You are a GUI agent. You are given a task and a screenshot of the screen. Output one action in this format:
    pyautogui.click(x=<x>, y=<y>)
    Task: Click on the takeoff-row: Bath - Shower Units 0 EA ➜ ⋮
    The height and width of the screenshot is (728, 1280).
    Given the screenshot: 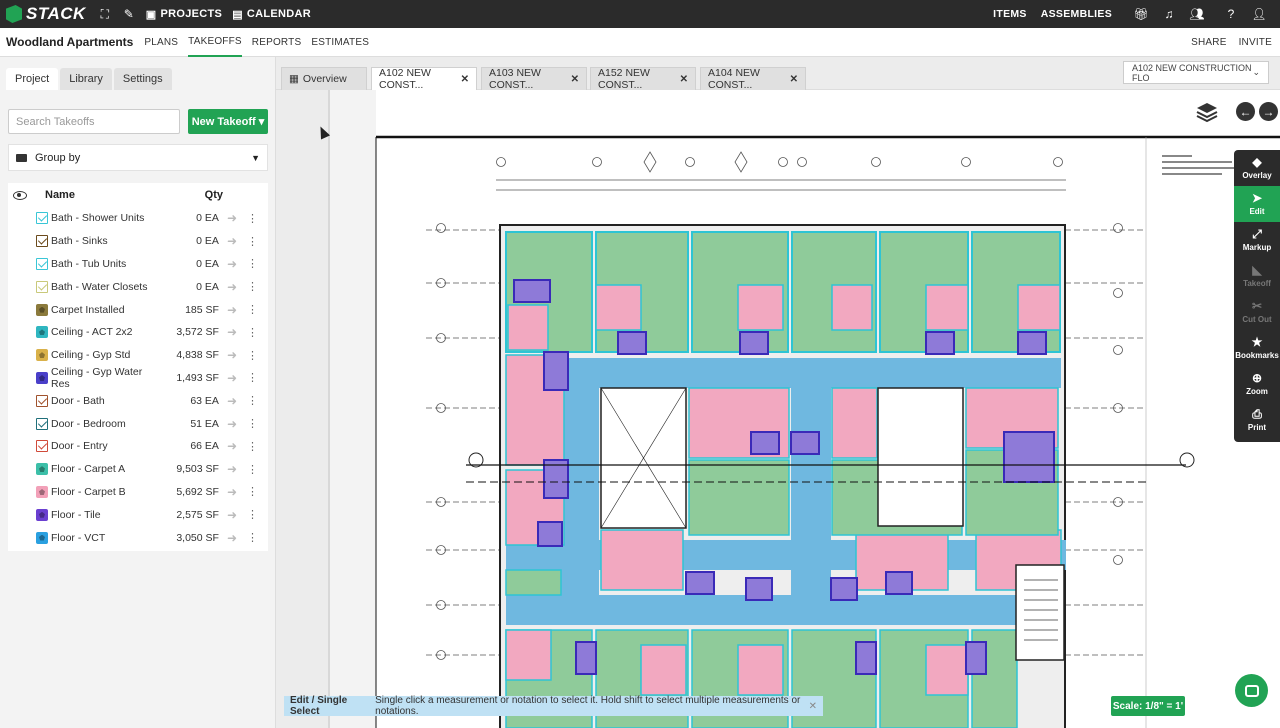 What is the action you would take?
    pyautogui.click(x=138, y=218)
    